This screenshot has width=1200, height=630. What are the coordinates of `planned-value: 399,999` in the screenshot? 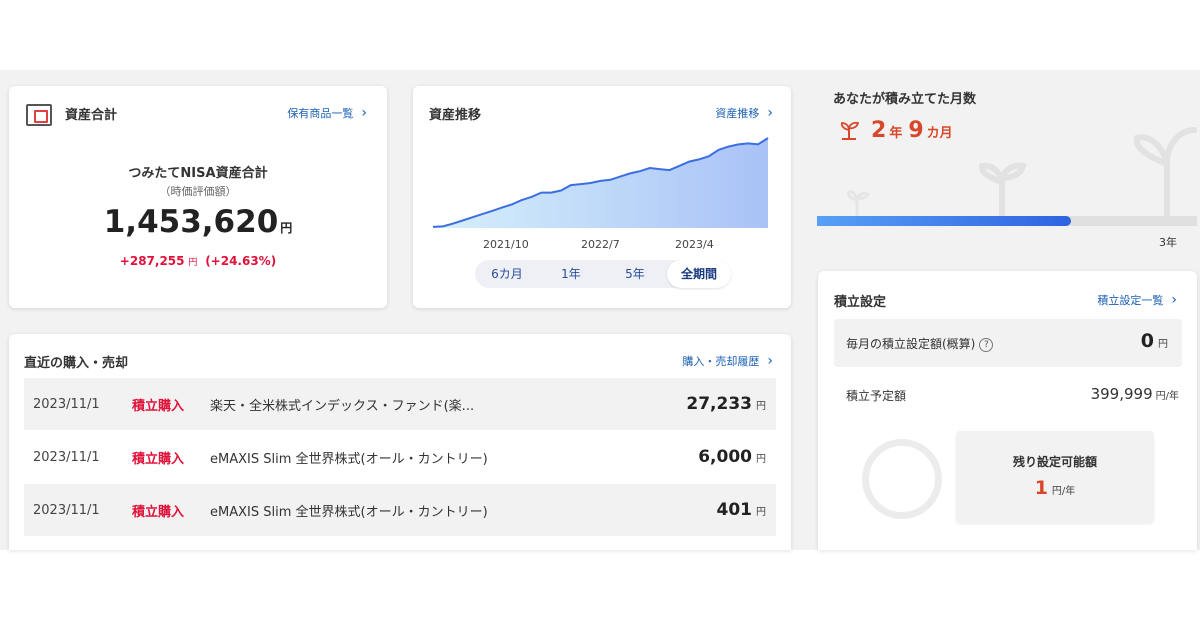 It's located at (1121, 394).